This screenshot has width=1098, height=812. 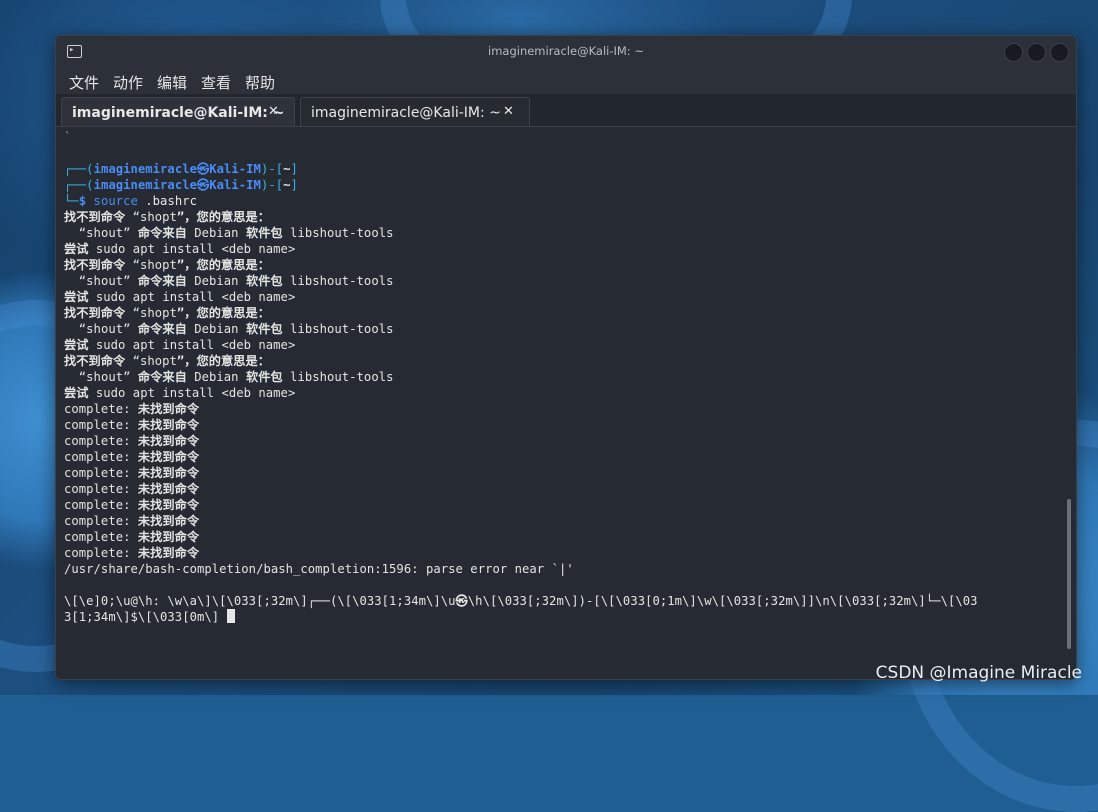 What do you see at coordinates (172, 82) in the screenshot?
I see `menu-edit: 编辑` at bounding box center [172, 82].